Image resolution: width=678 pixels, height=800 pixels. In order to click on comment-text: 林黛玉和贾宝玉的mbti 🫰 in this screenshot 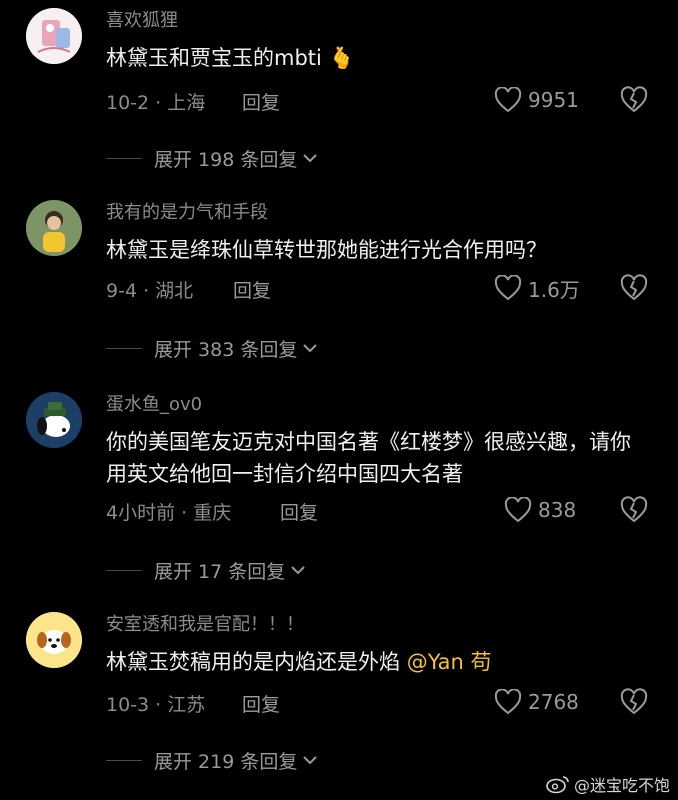, I will do `click(378, 58)`.